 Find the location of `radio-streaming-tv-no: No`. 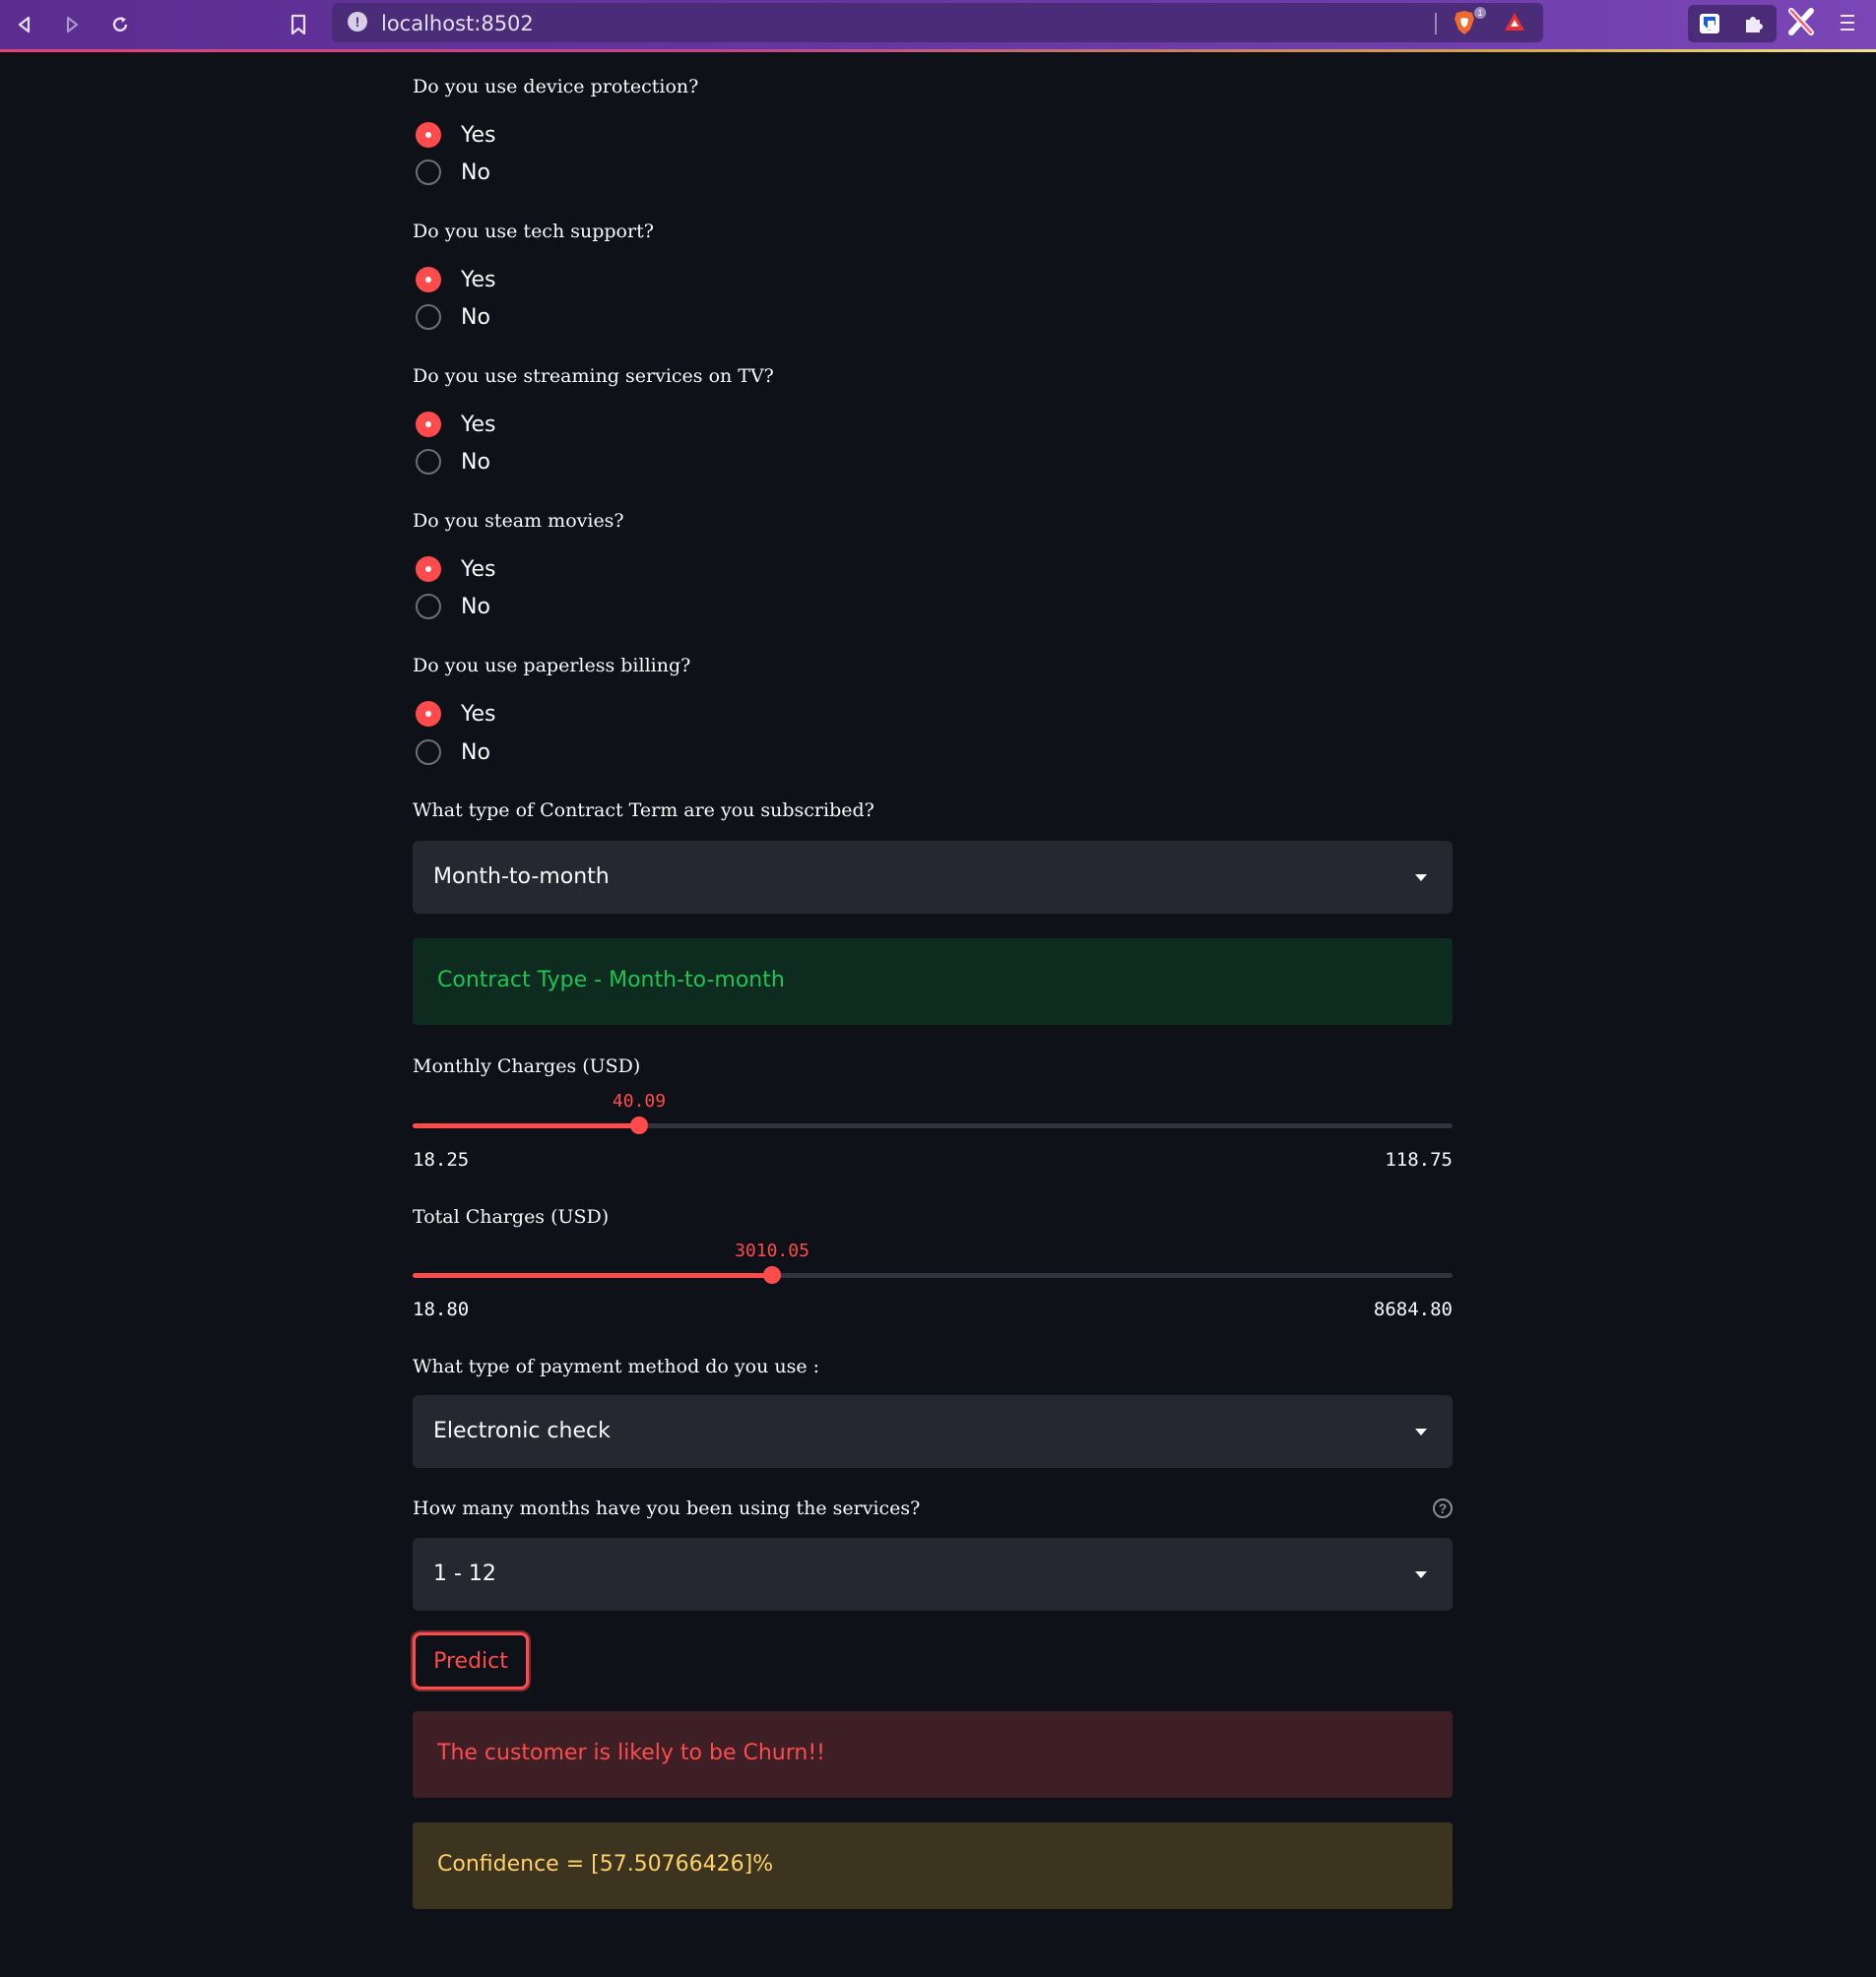

radio-streaming-tv-no: No is located at coordinates (453, 462).